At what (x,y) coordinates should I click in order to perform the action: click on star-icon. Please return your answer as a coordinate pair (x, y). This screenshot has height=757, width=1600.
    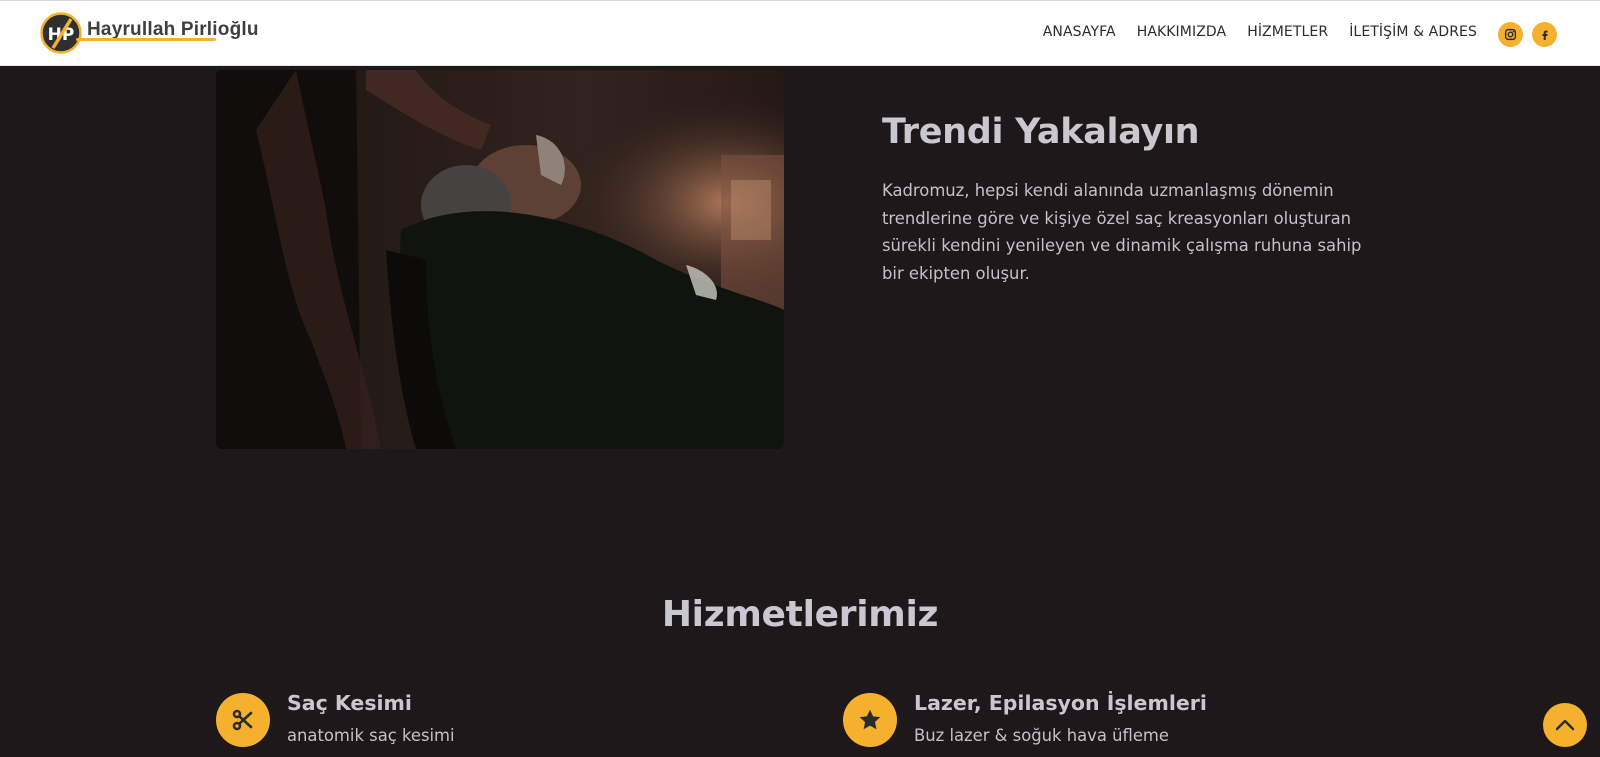
    Looking at the image, I should click on (870, 719).